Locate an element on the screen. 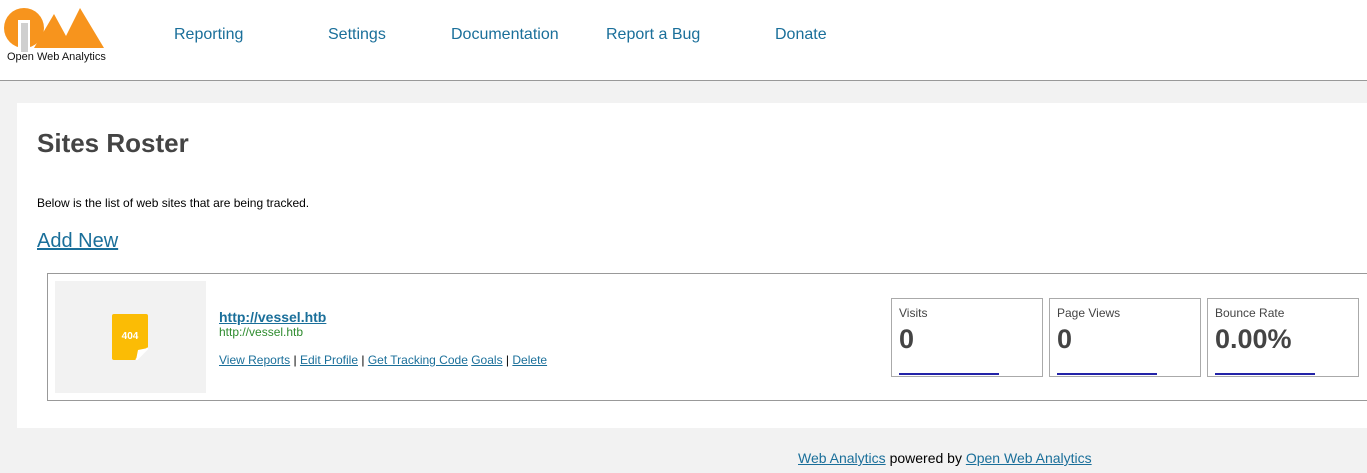  footer-powered-by: powered by is located at coordinates (925, 458).